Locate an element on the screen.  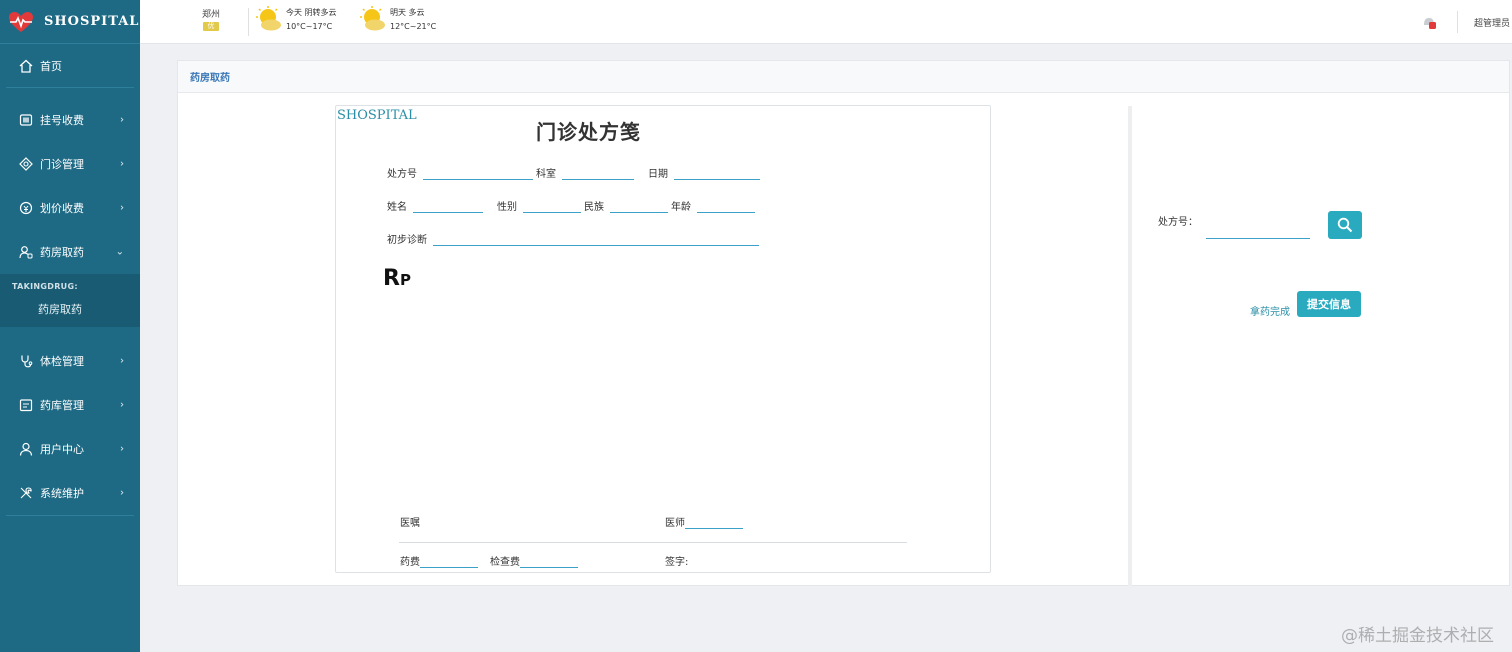
resize-divider is located at coordinates (1130, 346).